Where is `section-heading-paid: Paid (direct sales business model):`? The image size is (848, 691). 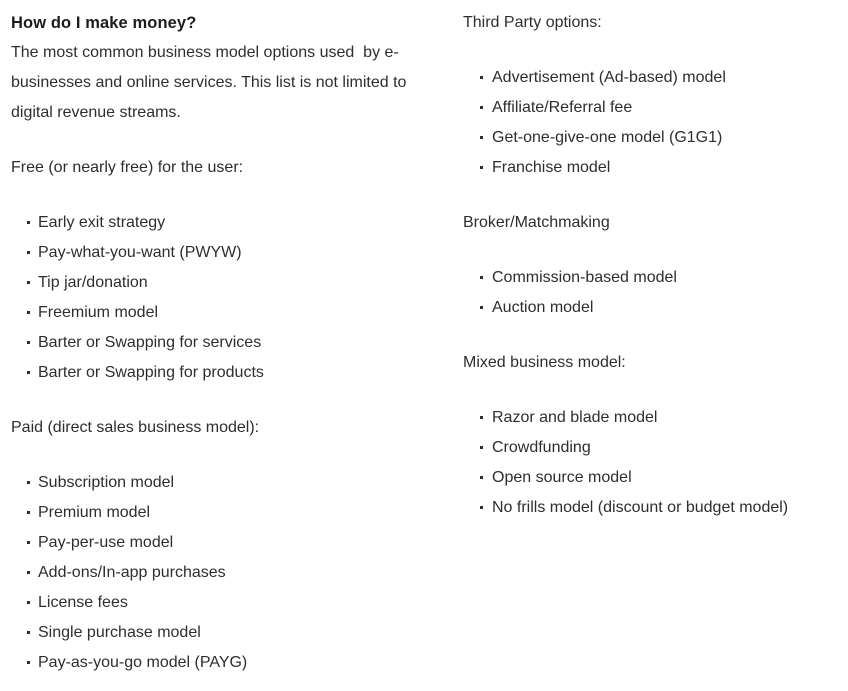
section-heading-paid: Paid (direct sales business model): is located at coordinates (135, 427).